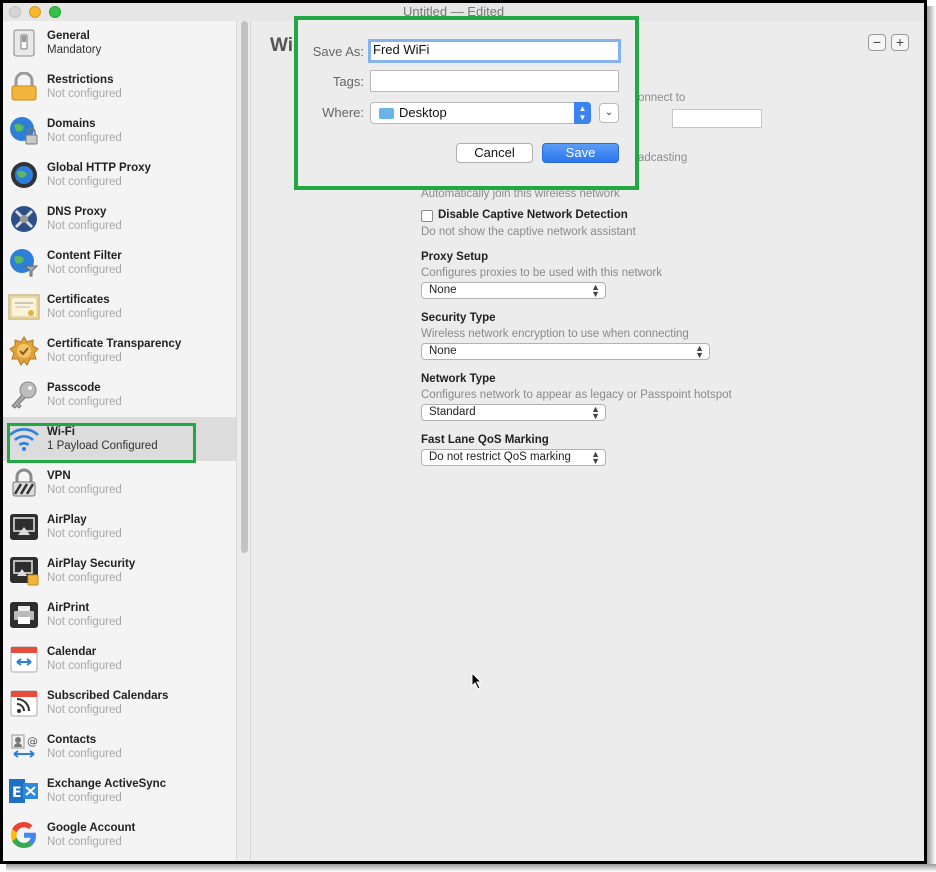 This screenshot has width=936, height=872. Describe the element at coordinates (900, 42) in the screenshot. I see `add-payload-button: +` at that location.